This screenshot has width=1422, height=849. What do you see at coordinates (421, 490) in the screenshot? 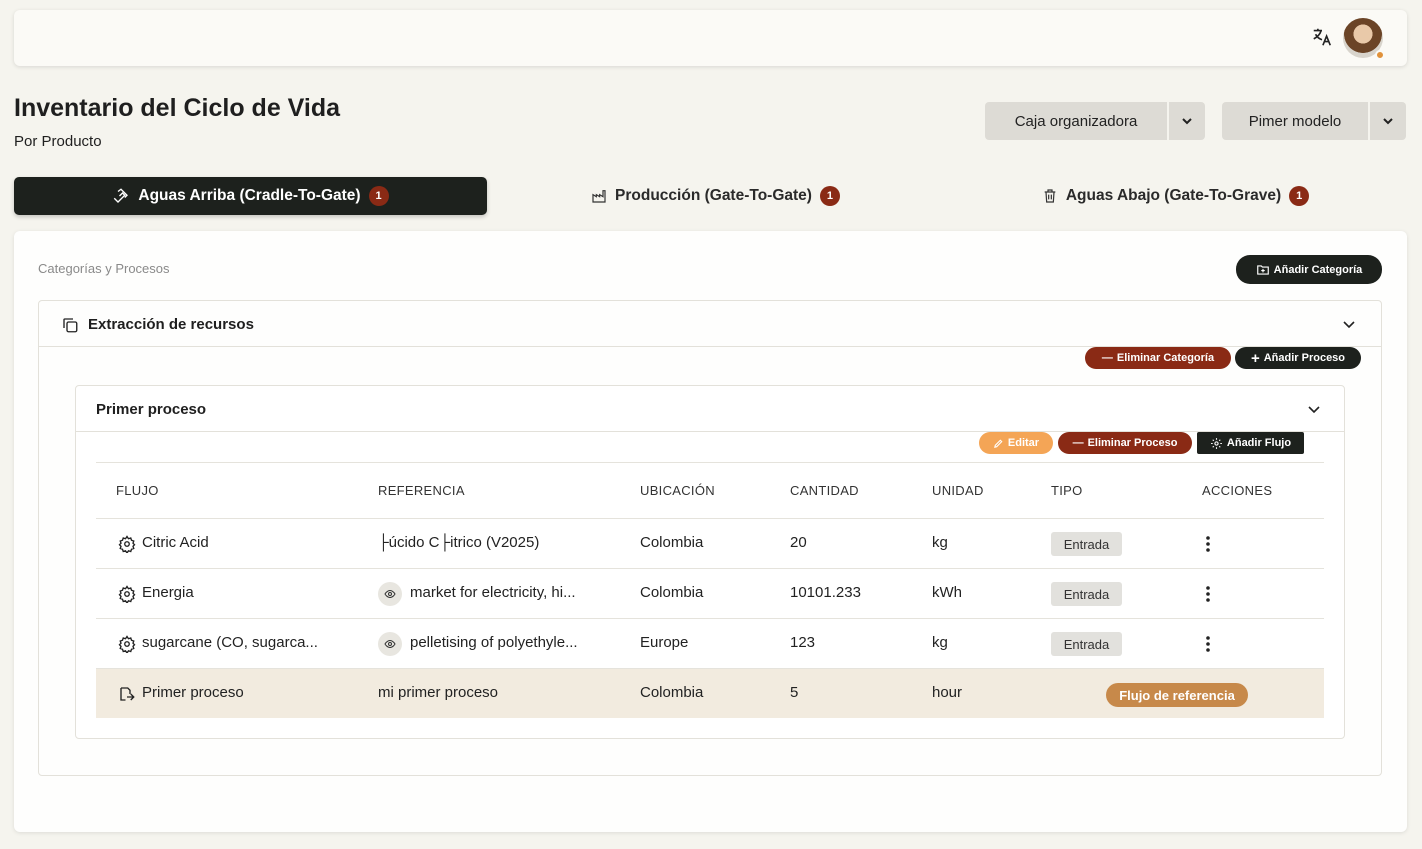
I see `col-reference: REFERENCIA` at bounding box center [421, 490].